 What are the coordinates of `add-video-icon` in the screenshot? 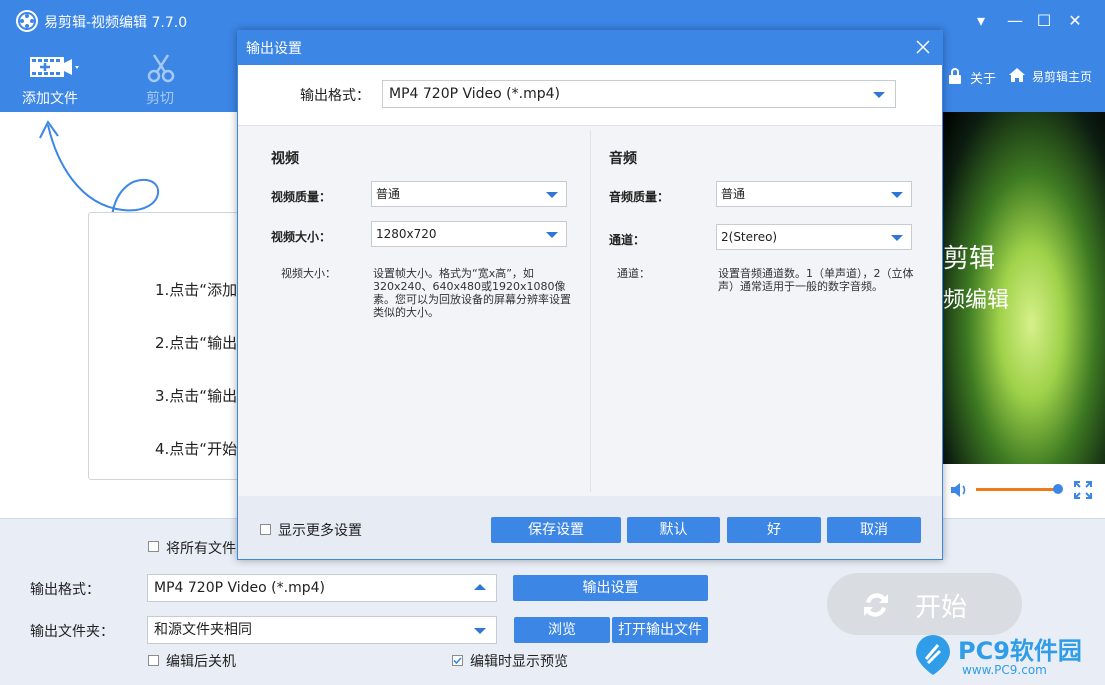 It's located at (54, 69).